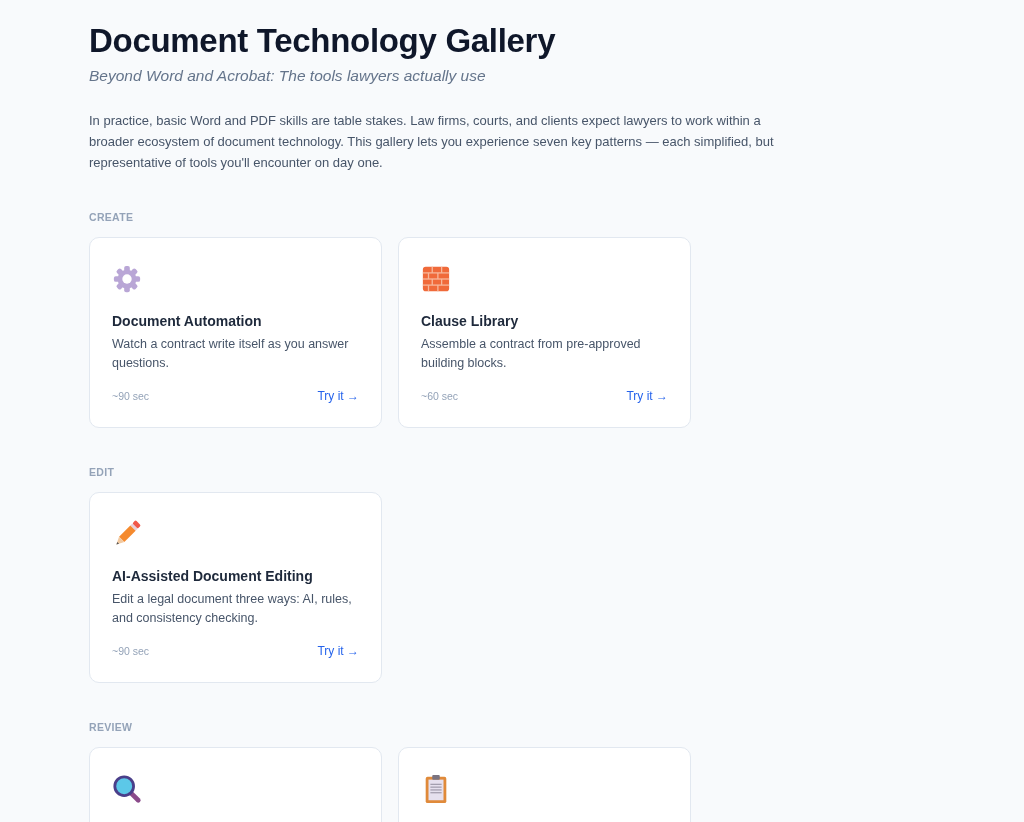 The image size is (1024, 822). What do you see at coordinates (323, 41) in the screenshot?
I see `page-title: Document Technology Gallery` at bounding box center [323, 41].